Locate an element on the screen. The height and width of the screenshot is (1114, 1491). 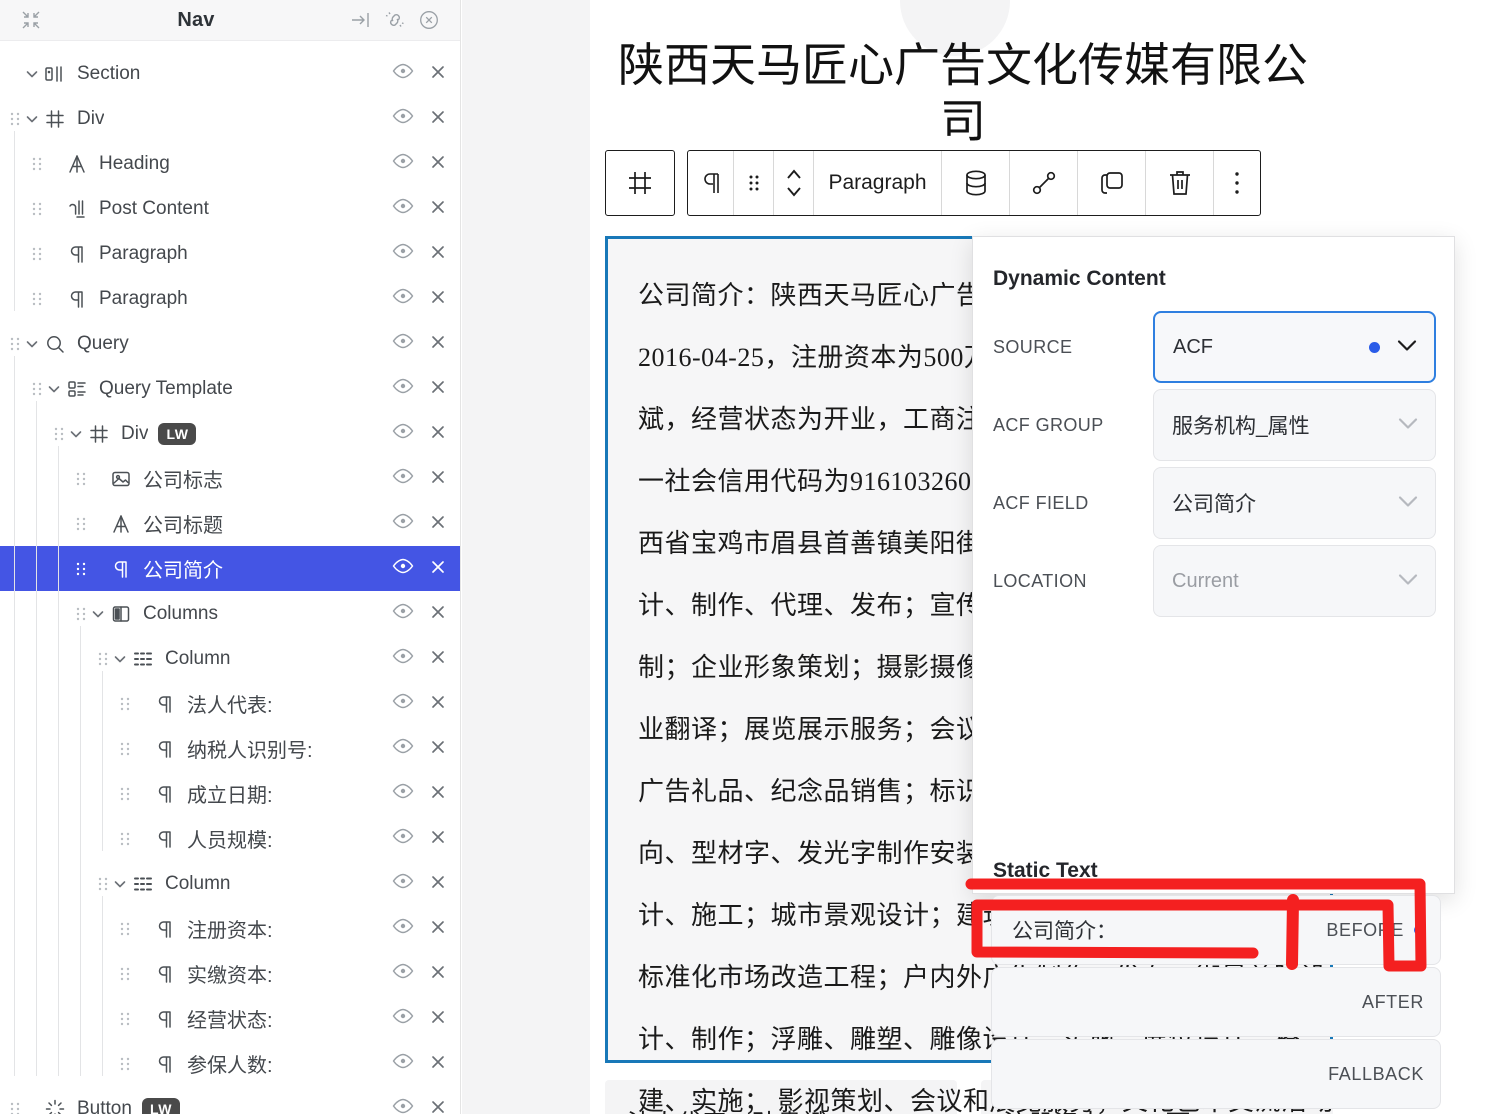
layer-row-20: 实缴资本: is located at coordinates (230, 973).